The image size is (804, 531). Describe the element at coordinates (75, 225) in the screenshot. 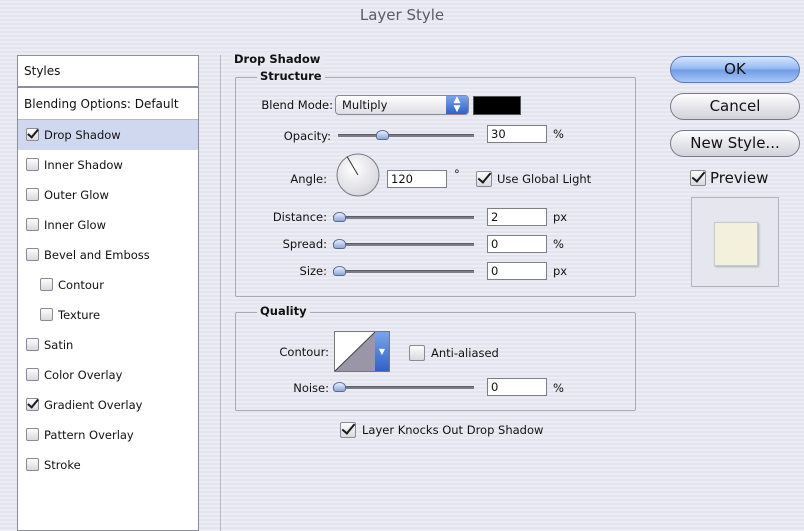

I see `style-item-label: Inner Glow` at that location.